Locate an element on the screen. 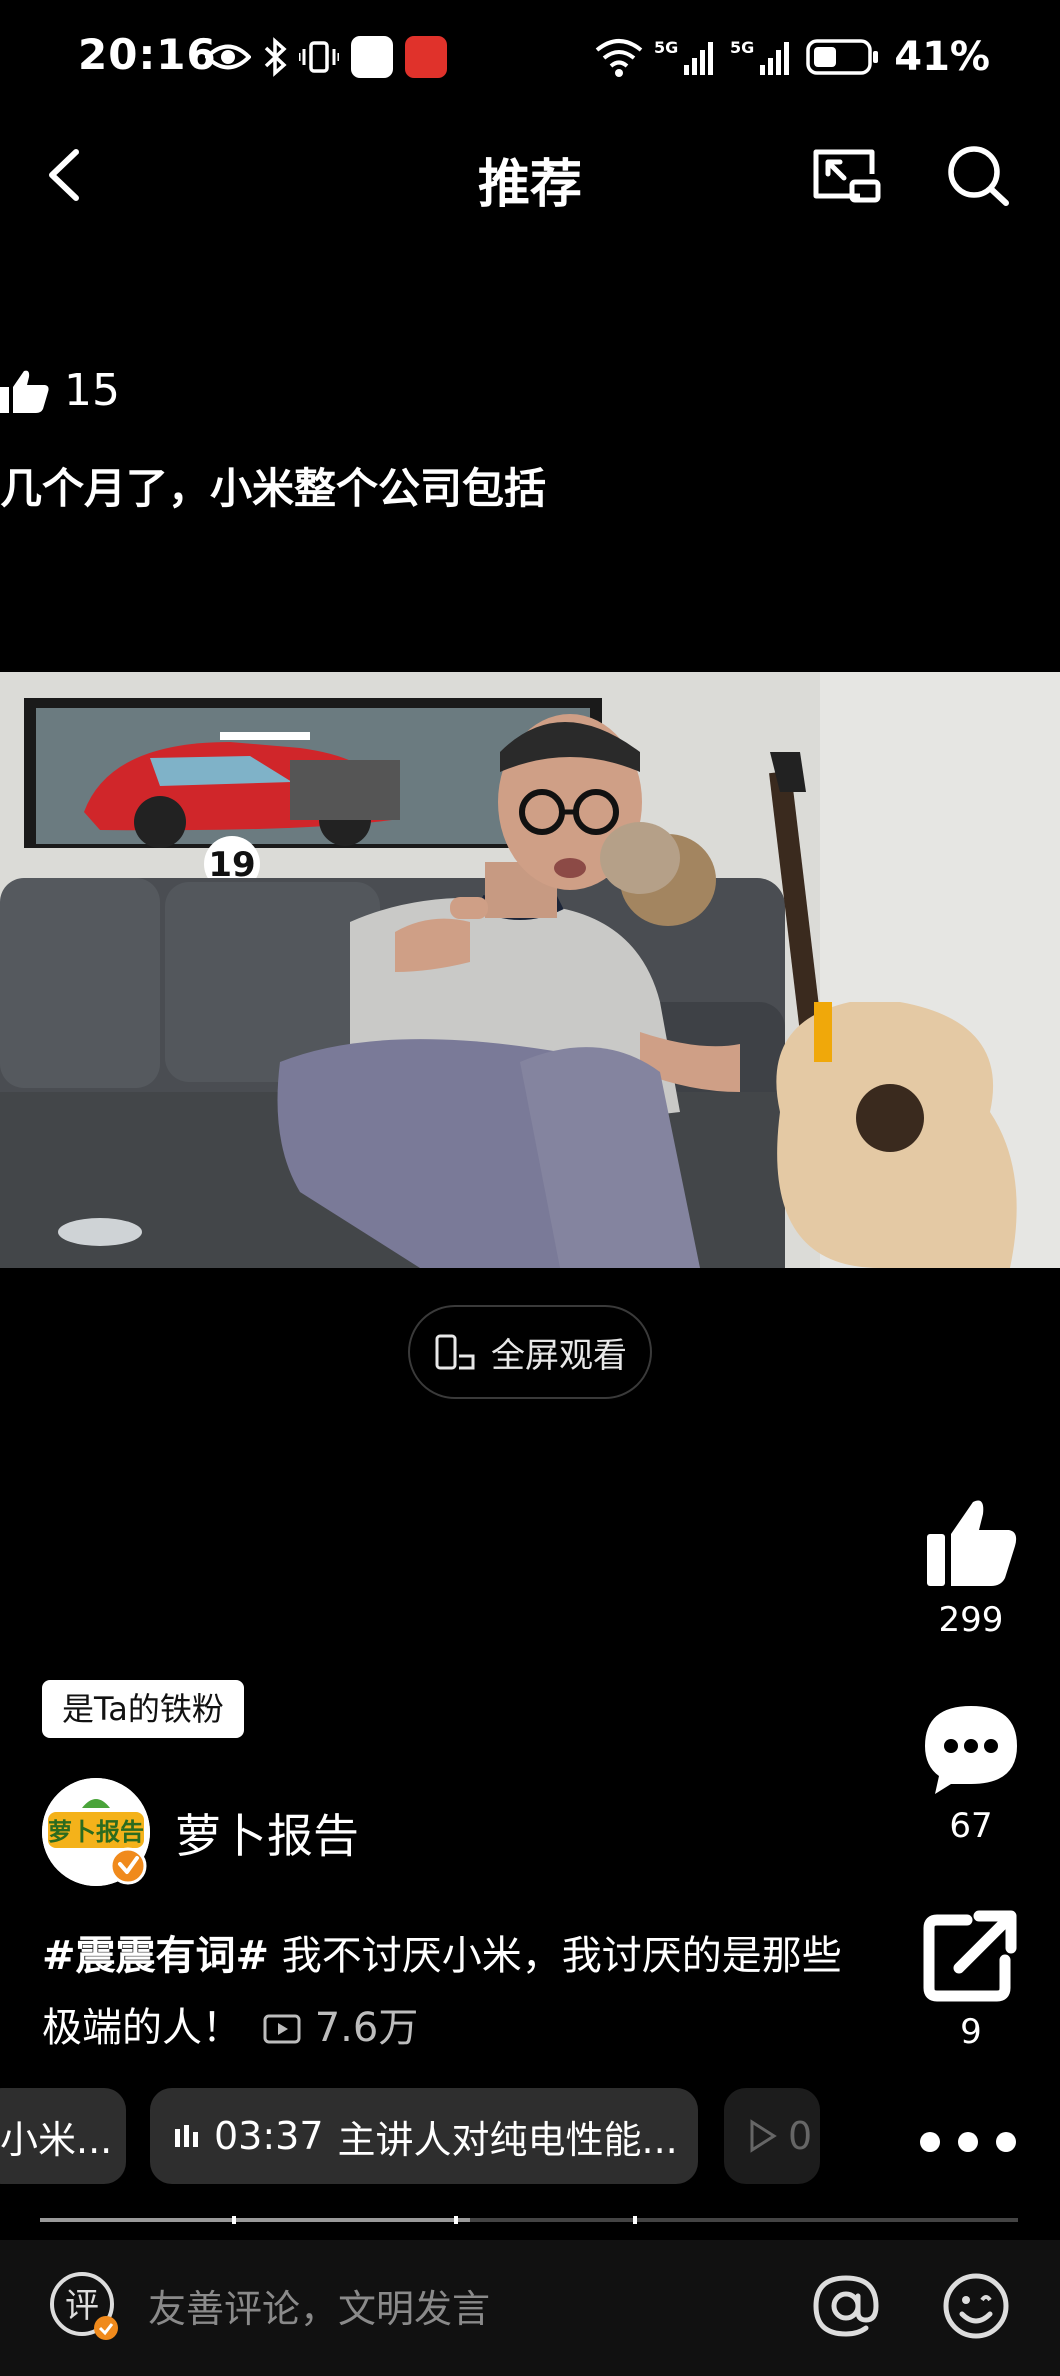 Image resolution: width=1060 pixels, height=2376 pixels. emoji-icon is located at coordinates (976, 2306).